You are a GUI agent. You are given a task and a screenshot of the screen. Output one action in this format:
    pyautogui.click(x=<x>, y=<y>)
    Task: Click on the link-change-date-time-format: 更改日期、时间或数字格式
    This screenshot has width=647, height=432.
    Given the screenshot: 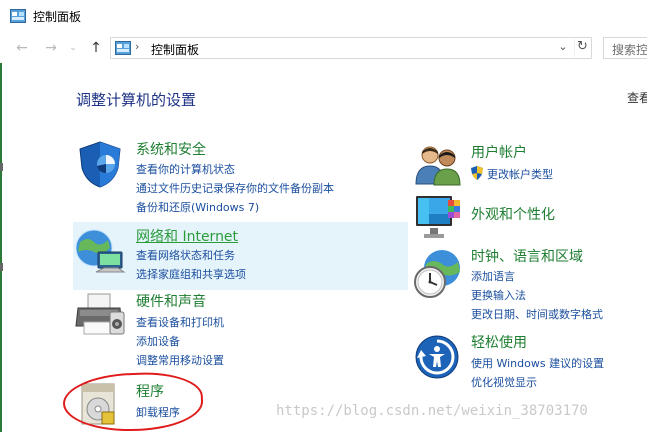 What is the action you would take?
    pyautogui.click(x=537, y=314)
    